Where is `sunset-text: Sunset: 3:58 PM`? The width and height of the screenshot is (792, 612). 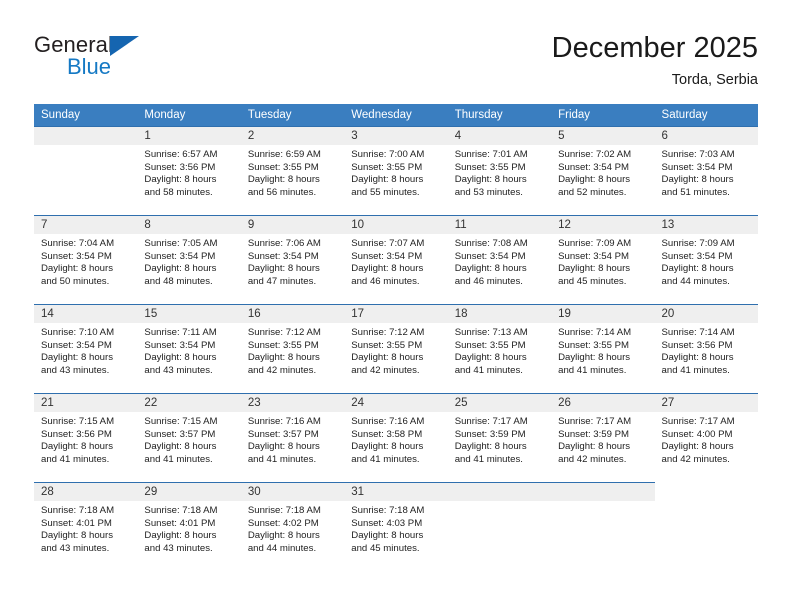 sunset-text: Sunset: 3:58 PM is located at coordinates (387, 434).